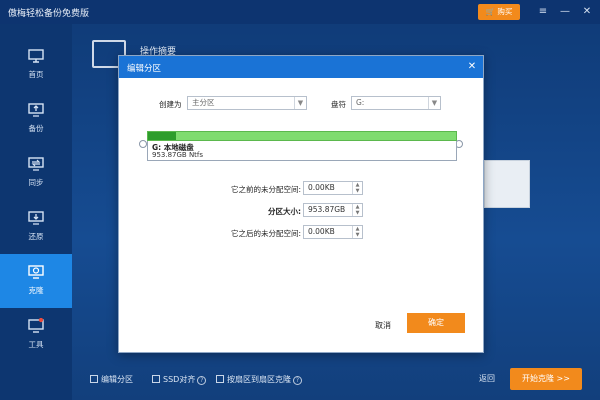 This screenshot has height=400, width=600. What do you see at coordinates (327, 209) in the screenshot?
I see `partition-size-value: 953.87GB` at bounding box center [327, 209].